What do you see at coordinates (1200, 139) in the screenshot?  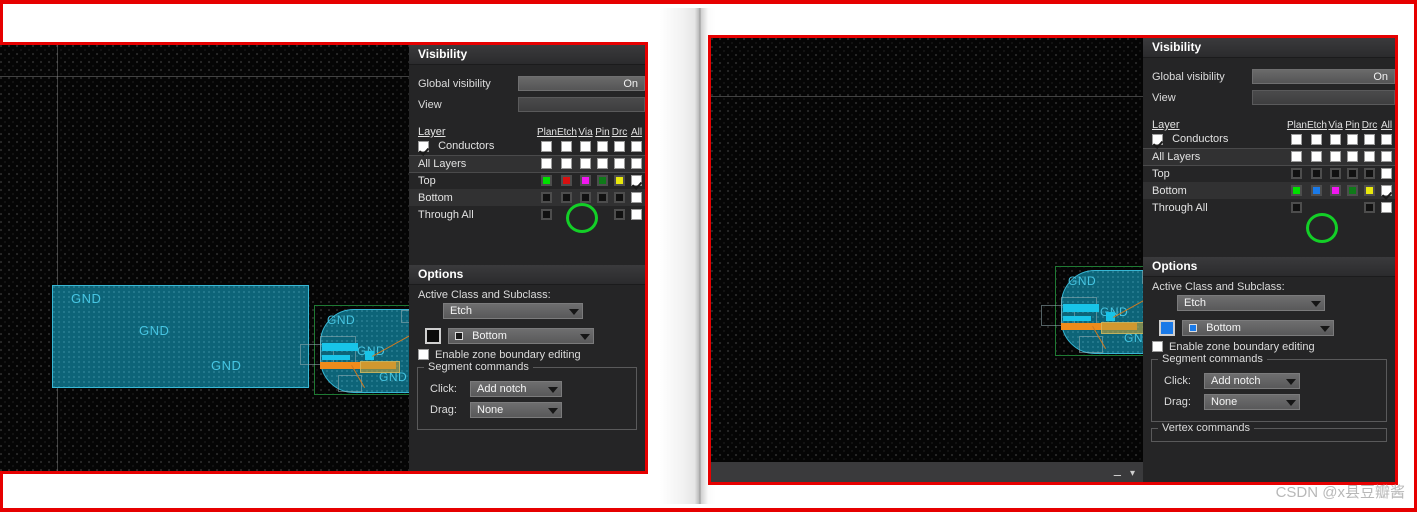 I see `row-label-conductors: Conductors` at bounding box center [1200, 139].